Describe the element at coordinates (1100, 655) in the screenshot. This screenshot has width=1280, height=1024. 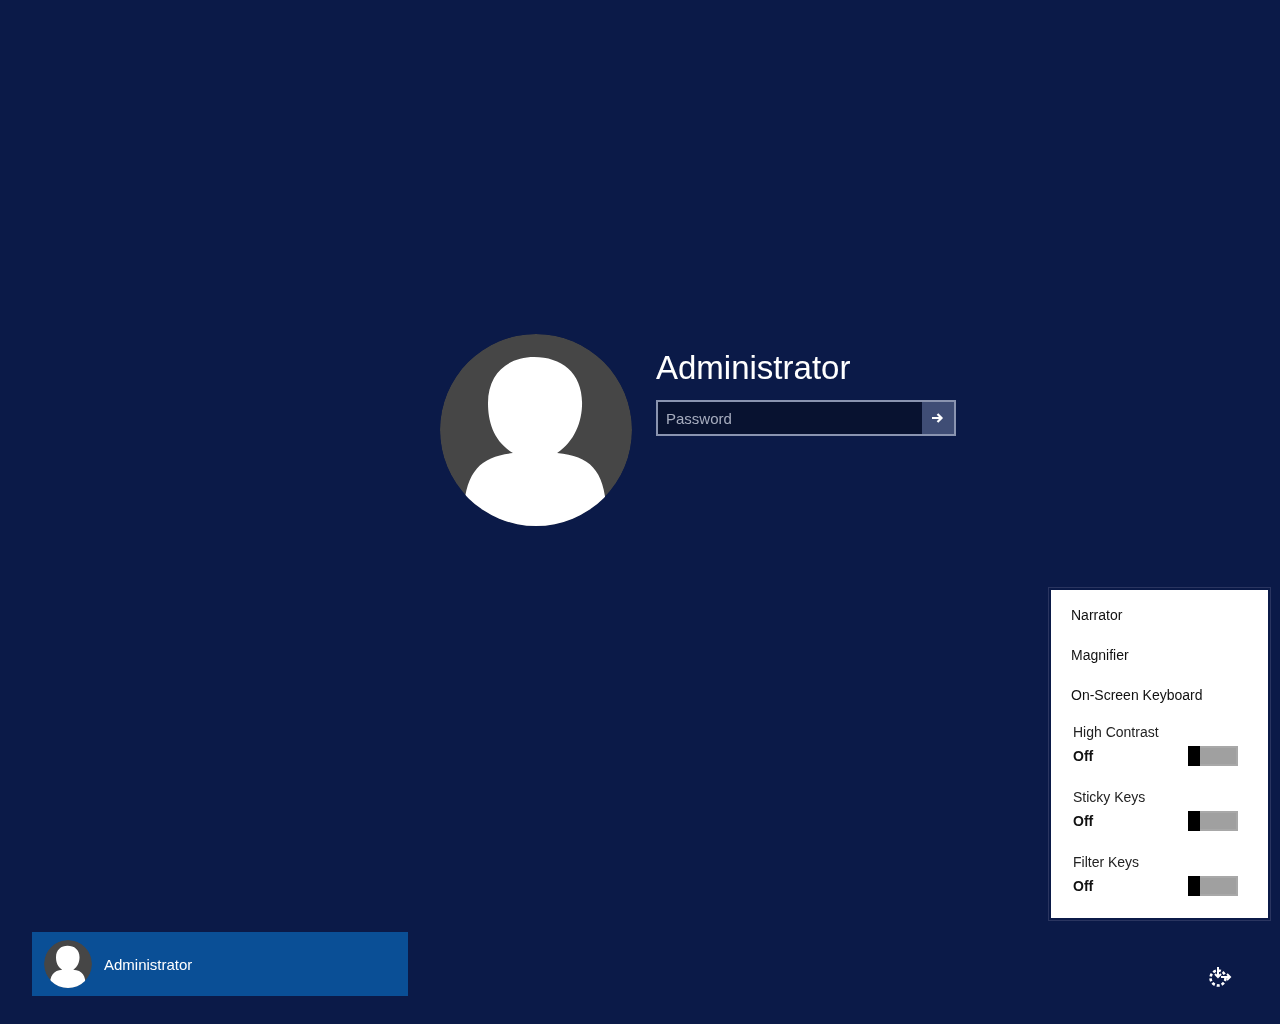
I see `menu-item: Magnifier` at that location.